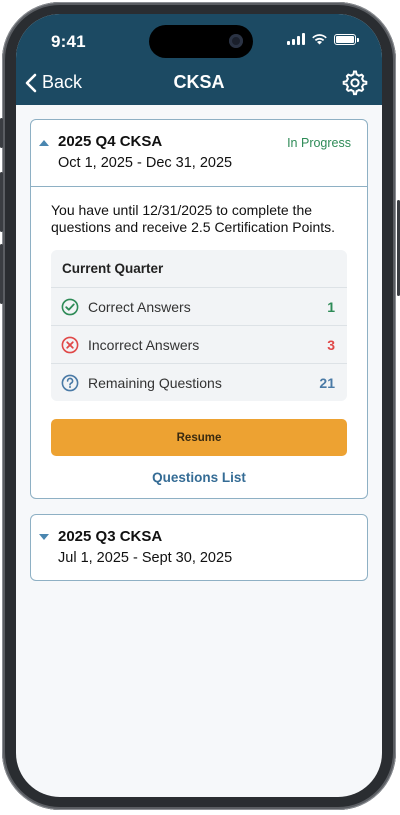  Describe the element at coordinates (44, 143) in the screenshot. I see `caret-up-icon` at that location.